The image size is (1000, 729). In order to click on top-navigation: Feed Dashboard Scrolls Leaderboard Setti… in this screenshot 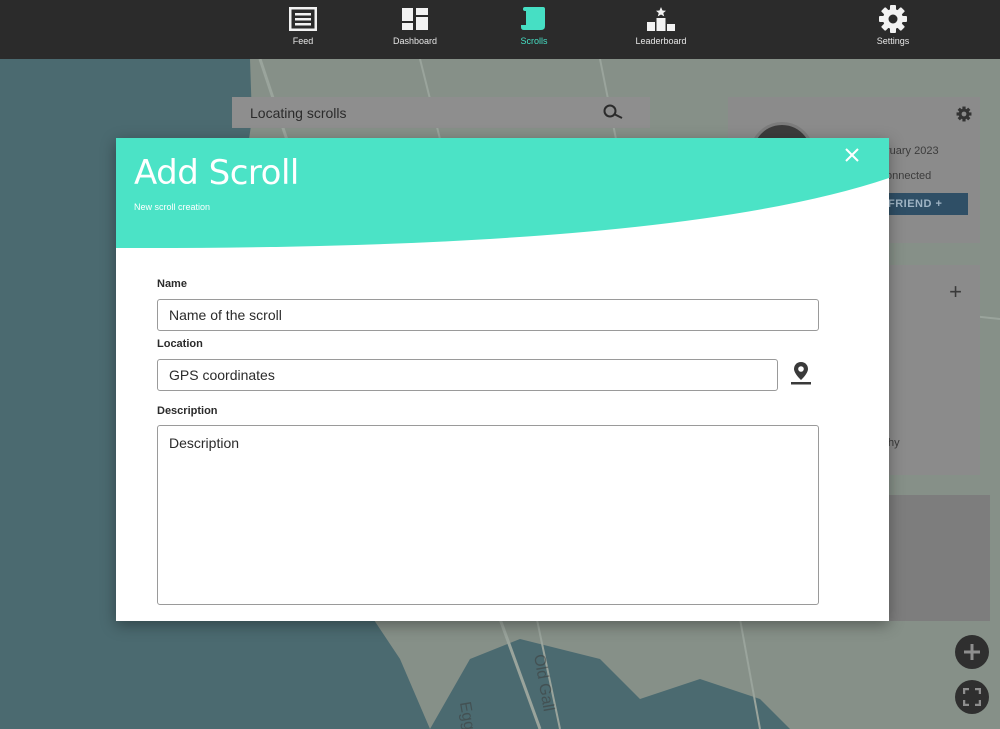, I will do `click(500, 29)`.